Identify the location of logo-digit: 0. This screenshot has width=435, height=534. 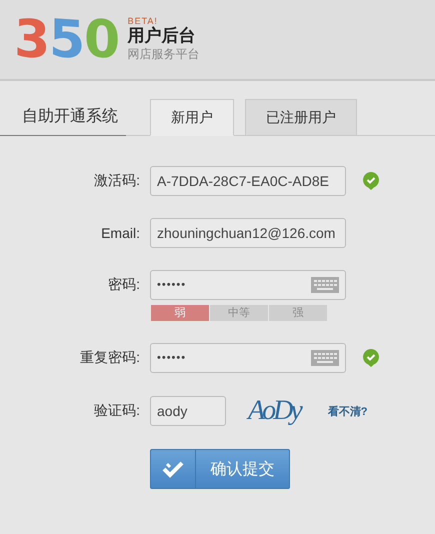
(102, 39).